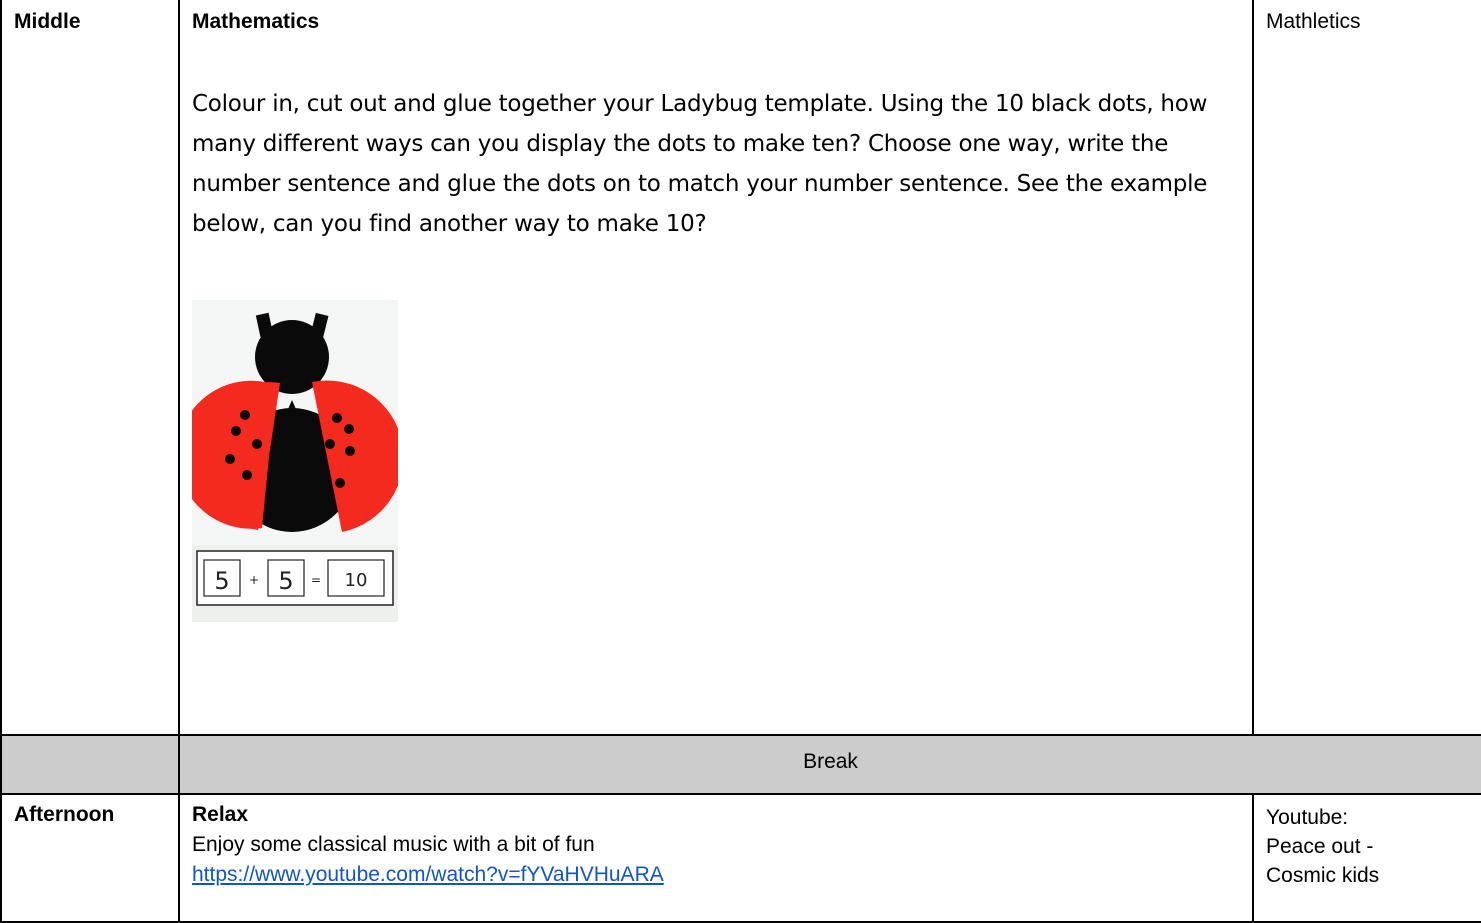 The height and width of the screenshot is (923, 1481). What do you see at coordinates (1320, 846) in the screenshot?
I see `resource-line: Peace out -` at bounding box center [1320, 846].